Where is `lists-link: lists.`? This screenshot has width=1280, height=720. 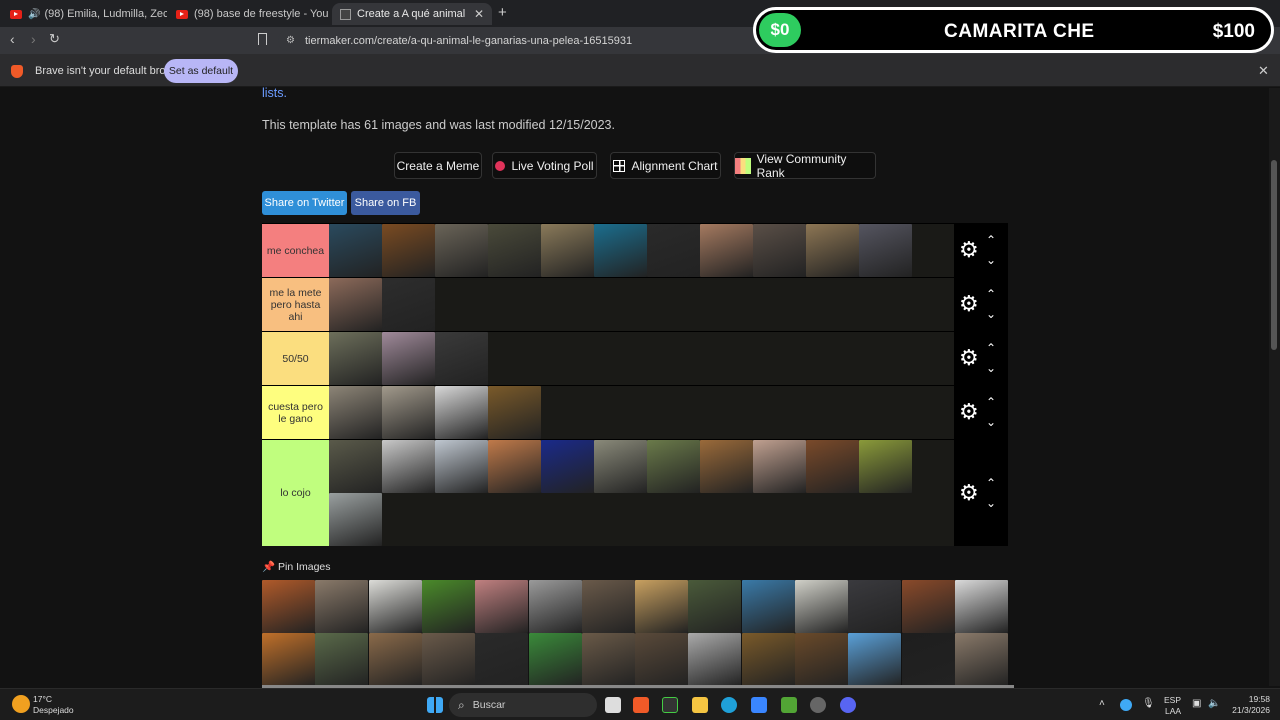
lists-link: lists. is located at coordinates (274, 93).